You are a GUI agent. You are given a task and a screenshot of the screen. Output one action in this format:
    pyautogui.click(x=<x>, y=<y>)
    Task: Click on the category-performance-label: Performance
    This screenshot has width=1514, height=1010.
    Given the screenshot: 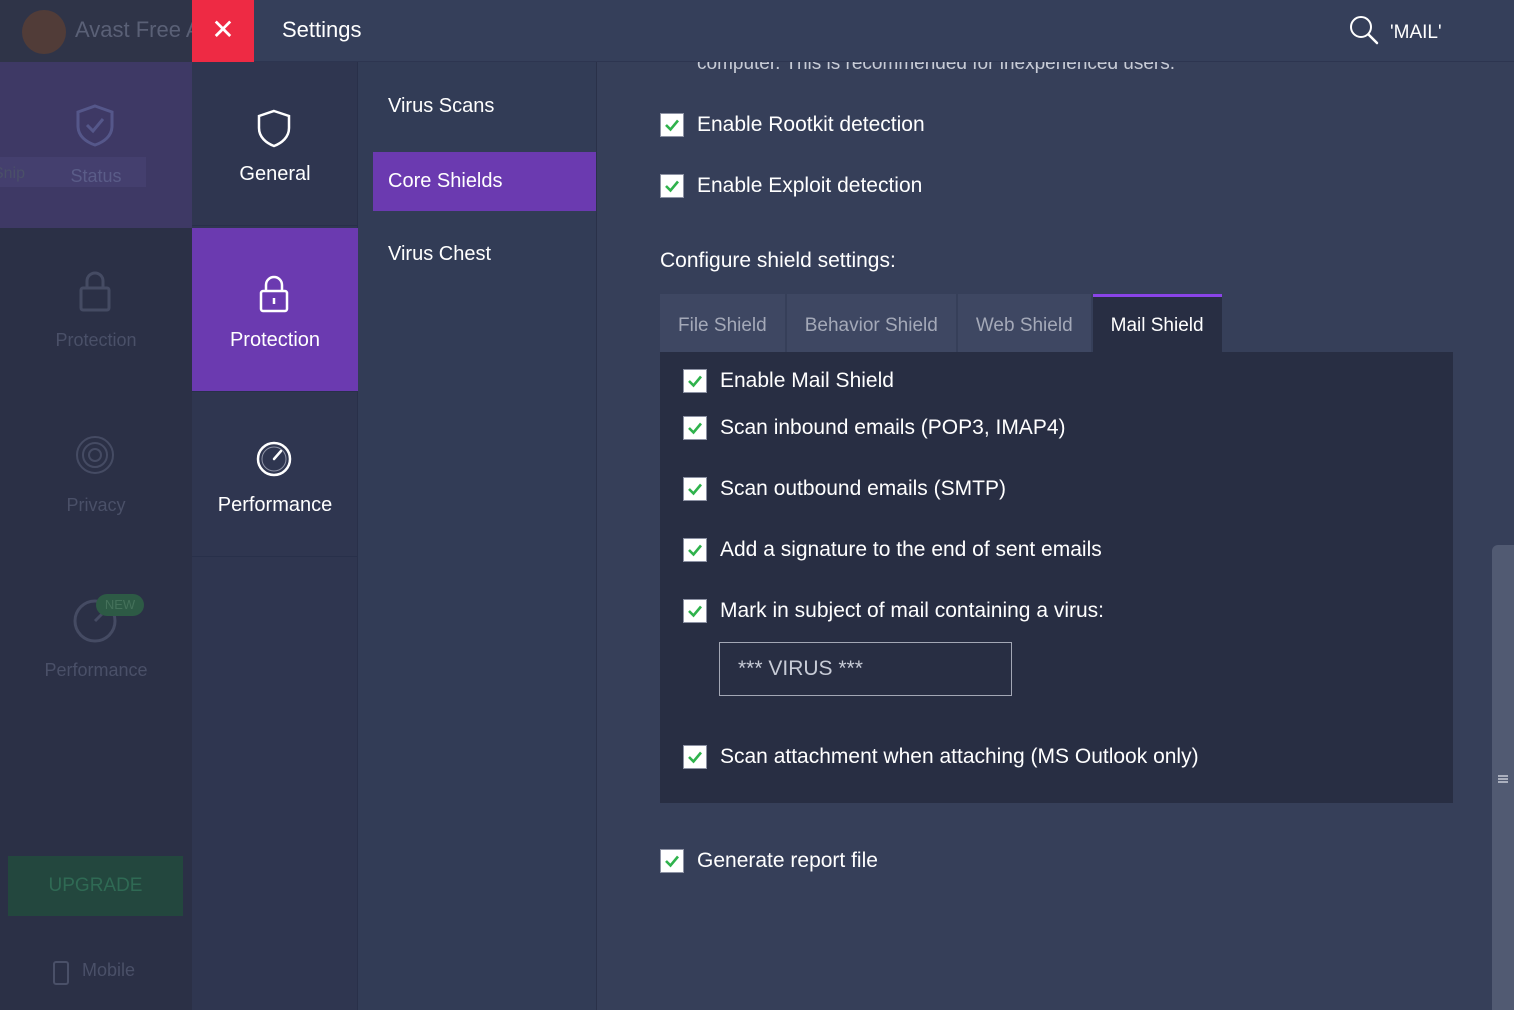 What is the action you would take?
    pyautogui.click(x=275, y=505)
    